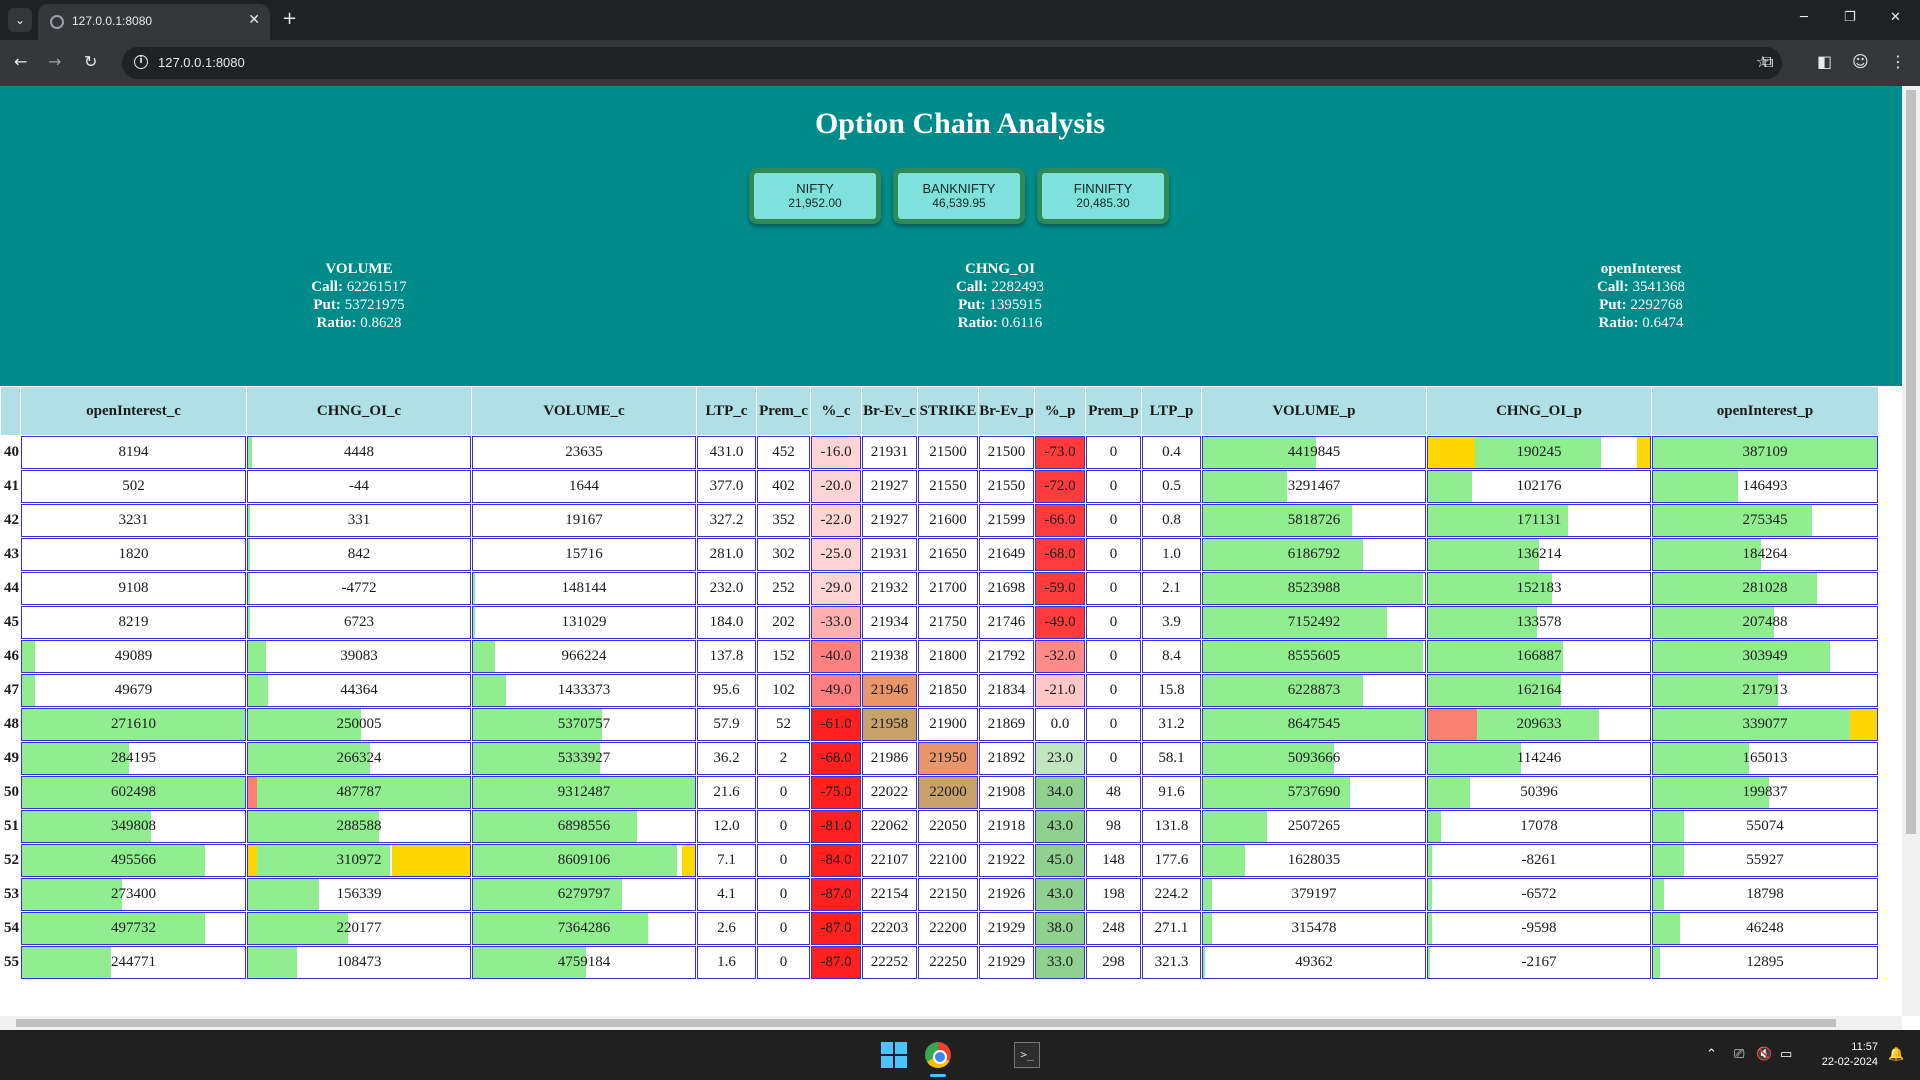  Describe the element at coordinates (783, 656) in the screenshot. I see `prem-c-cell: 152` at that location.